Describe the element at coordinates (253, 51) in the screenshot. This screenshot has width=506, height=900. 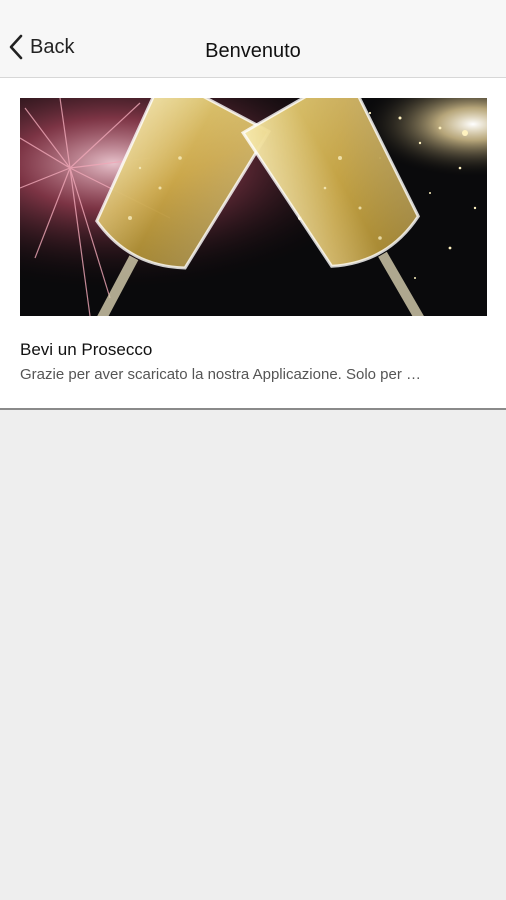
I see `page-title: Benvenuto` at that location.